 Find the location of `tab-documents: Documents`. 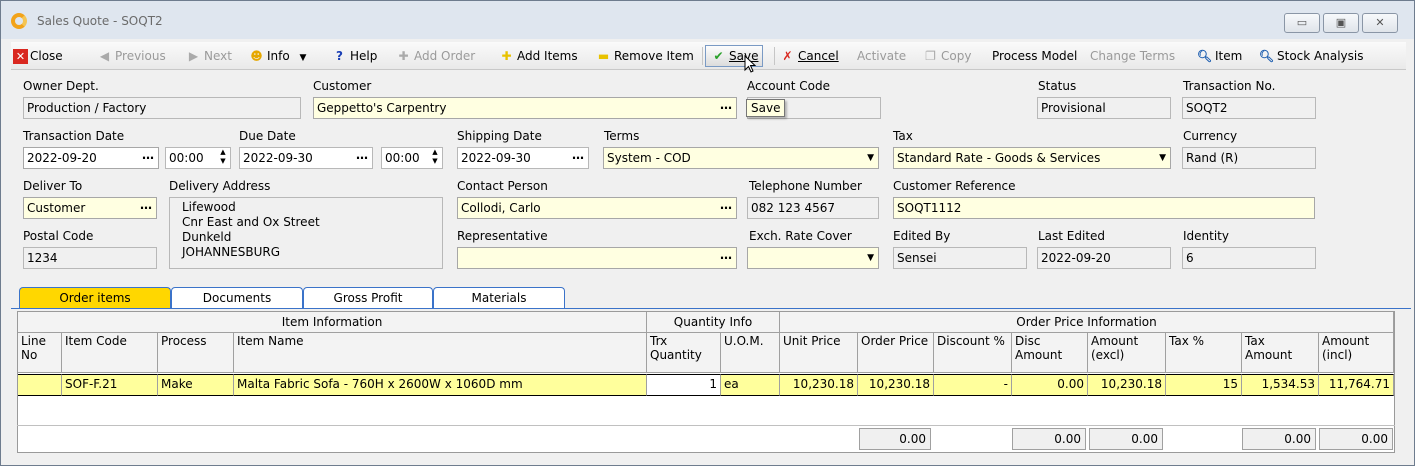

tab-documents: Documents is located at coordinates (237, 298).